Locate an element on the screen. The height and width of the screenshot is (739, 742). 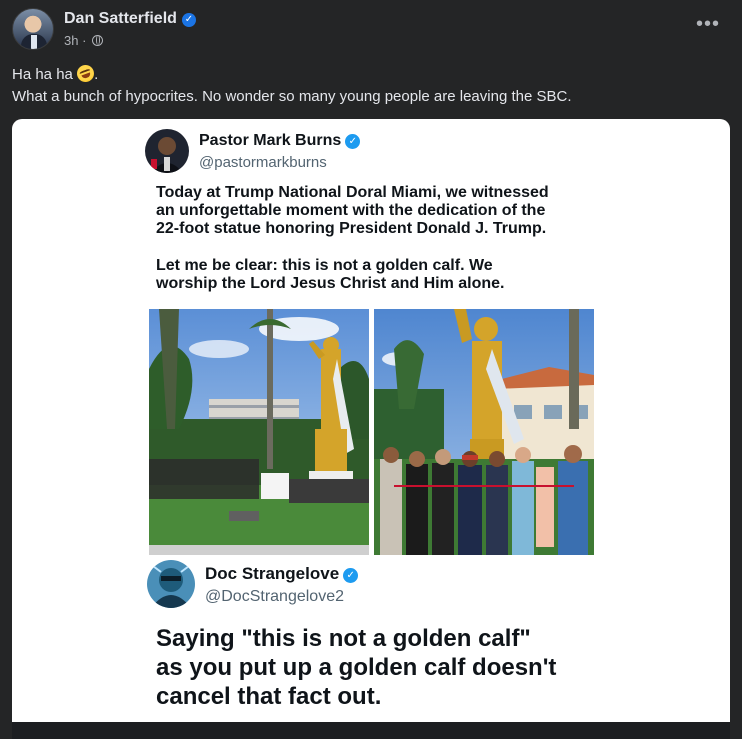
verified-badge-icon: ✓ is located at coordinates (188, 20).